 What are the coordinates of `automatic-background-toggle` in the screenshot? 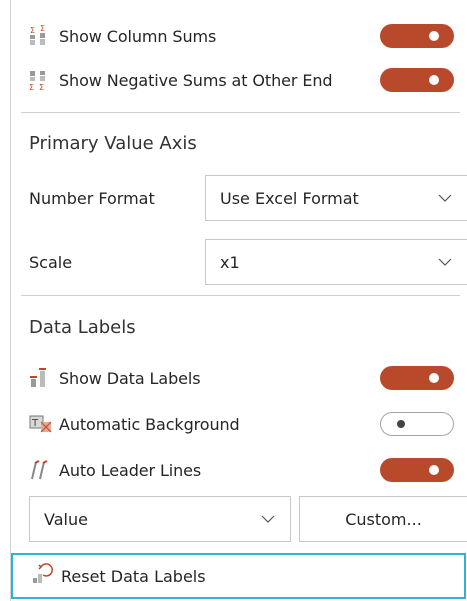 It's located at (417, 424).